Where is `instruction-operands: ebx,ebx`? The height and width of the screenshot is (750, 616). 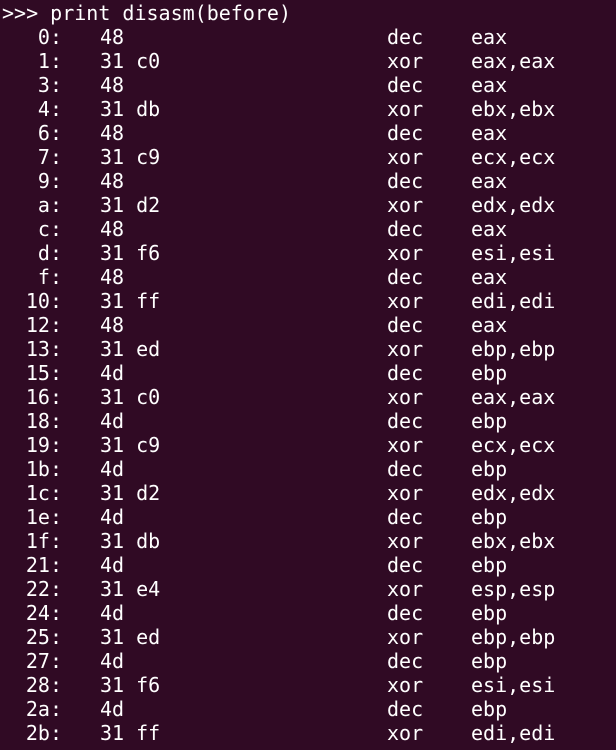 instruction-operands: ebx,ebx is located at coordinates (513, 541).